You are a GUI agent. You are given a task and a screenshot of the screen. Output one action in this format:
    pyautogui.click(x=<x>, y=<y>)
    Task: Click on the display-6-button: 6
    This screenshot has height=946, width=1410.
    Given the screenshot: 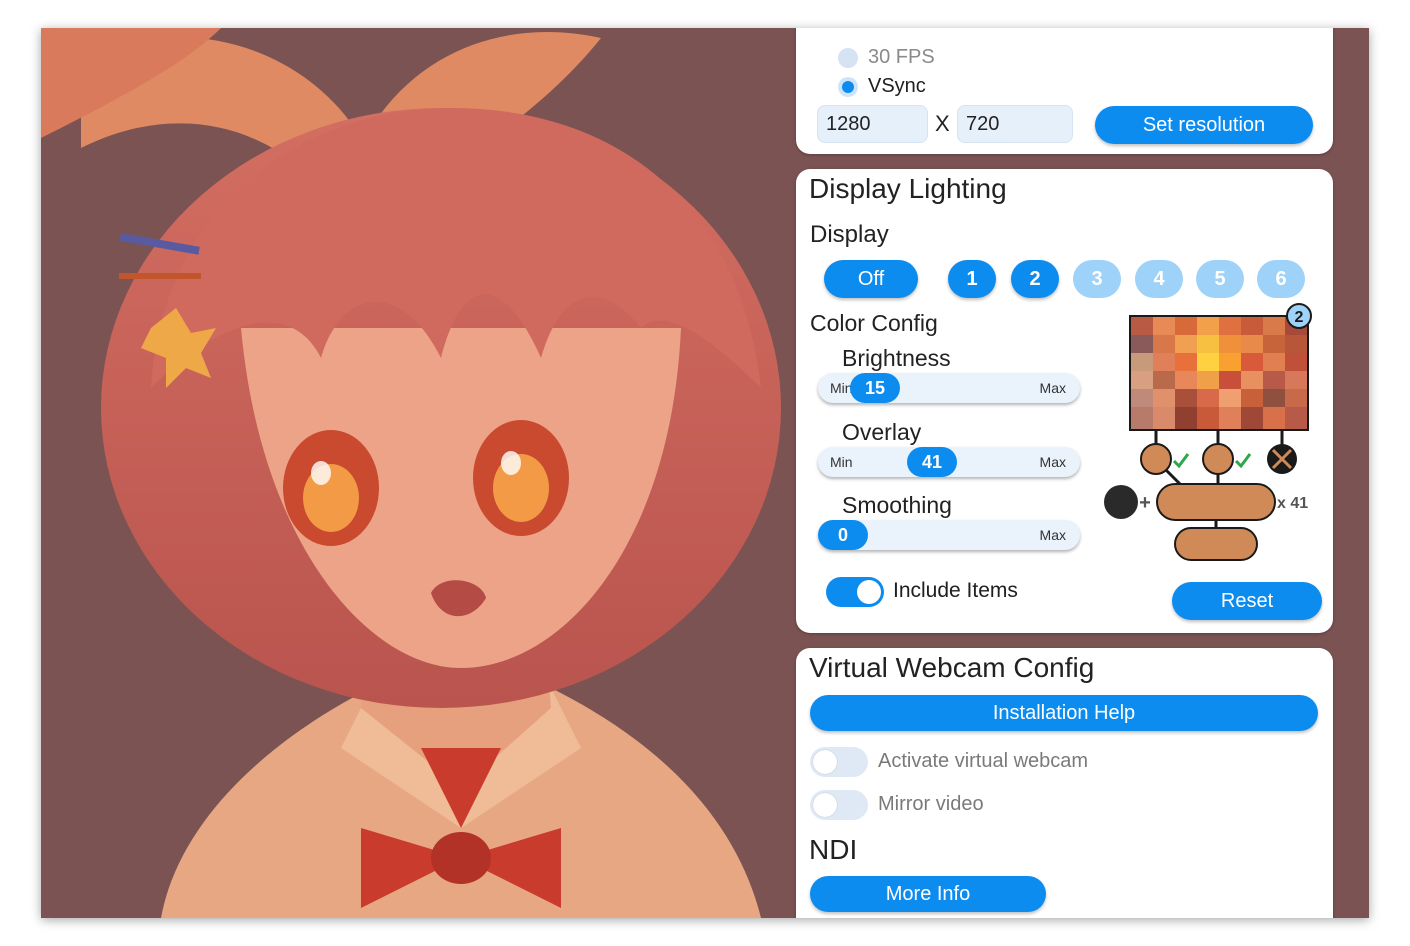 What is the action you would take?
    pyautogui.click(x=1281, y=279)
    